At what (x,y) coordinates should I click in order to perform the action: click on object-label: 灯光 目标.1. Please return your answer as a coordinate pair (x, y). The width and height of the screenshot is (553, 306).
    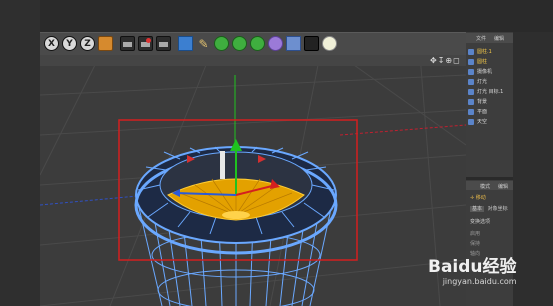
    Looking at the image, I should click on (490, 92).